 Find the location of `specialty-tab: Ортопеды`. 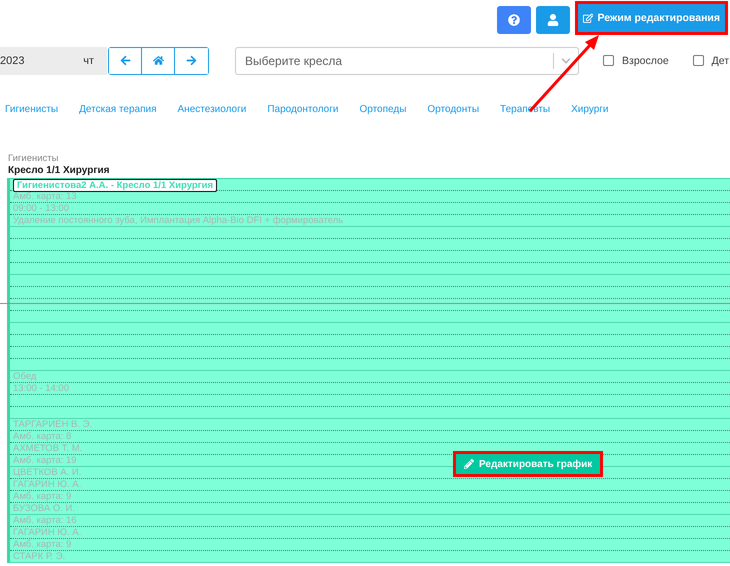

specialty-tab: Ортопеды is located at coordinates (382, 111).